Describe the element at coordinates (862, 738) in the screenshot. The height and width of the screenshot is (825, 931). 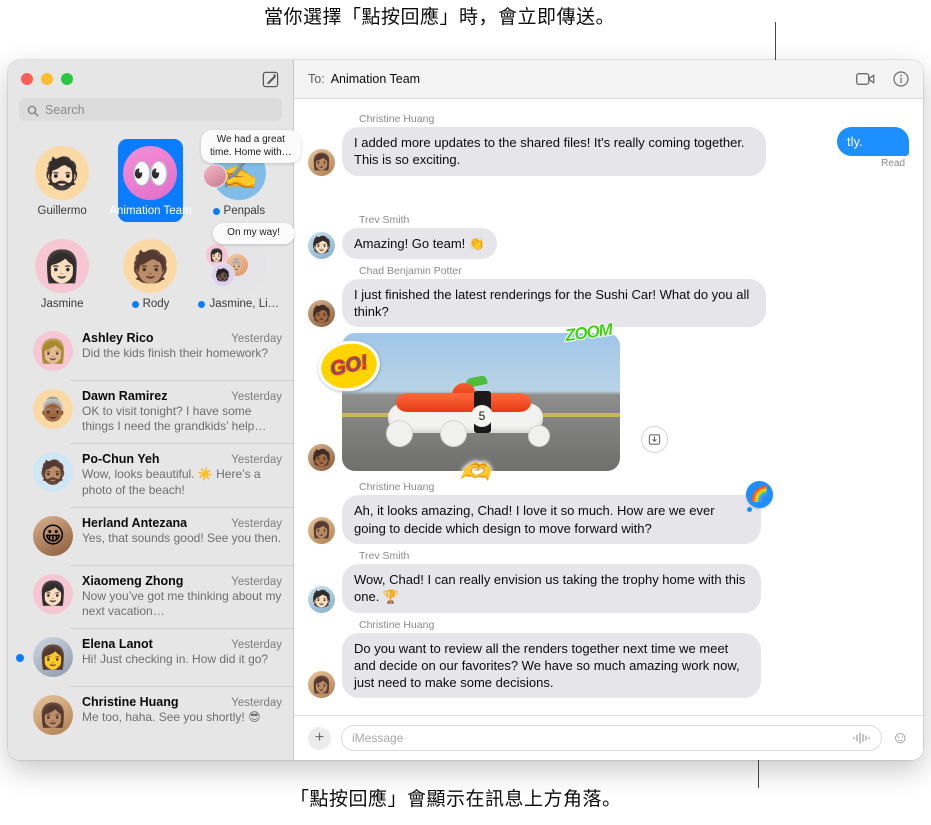
I see `audio-waveform-icon` at that location.